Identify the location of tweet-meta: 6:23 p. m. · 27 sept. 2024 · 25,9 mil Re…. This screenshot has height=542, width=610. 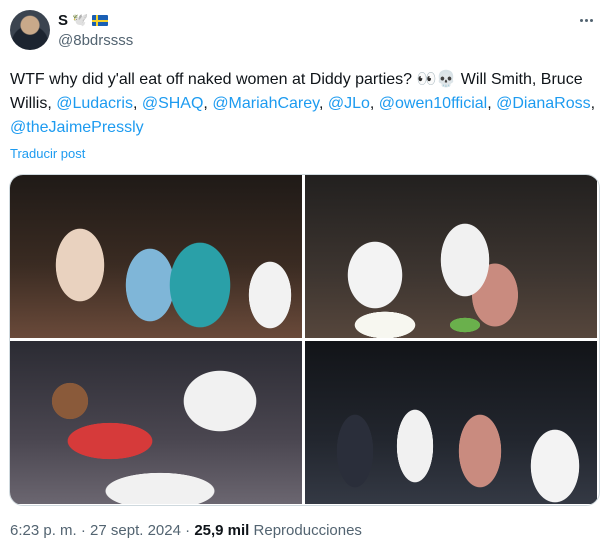
(186, 530).